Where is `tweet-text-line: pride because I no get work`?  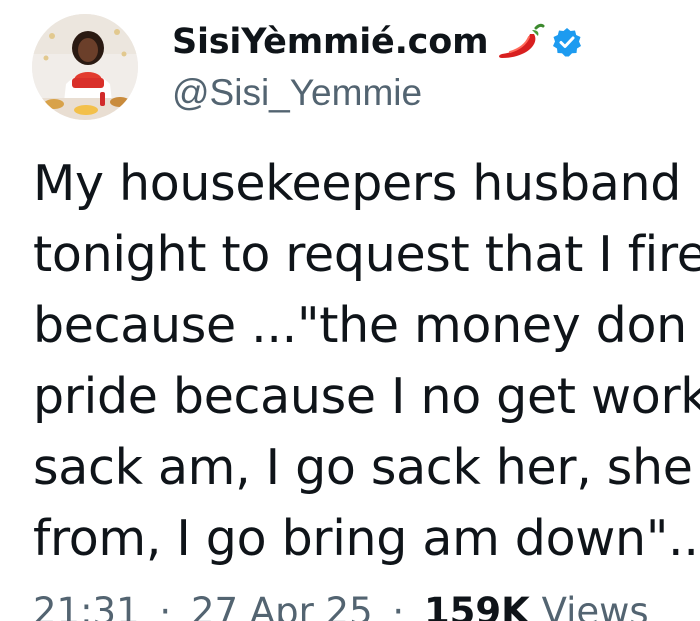 tweet-text-line: pride because I no get work is located at coordinates (366, 396).